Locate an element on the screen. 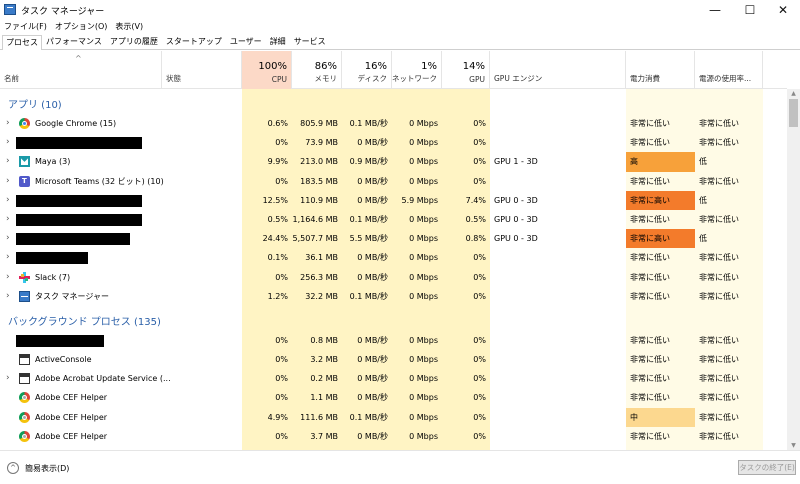  col-name: ^ 名前 is located at coordinates (81, 70).